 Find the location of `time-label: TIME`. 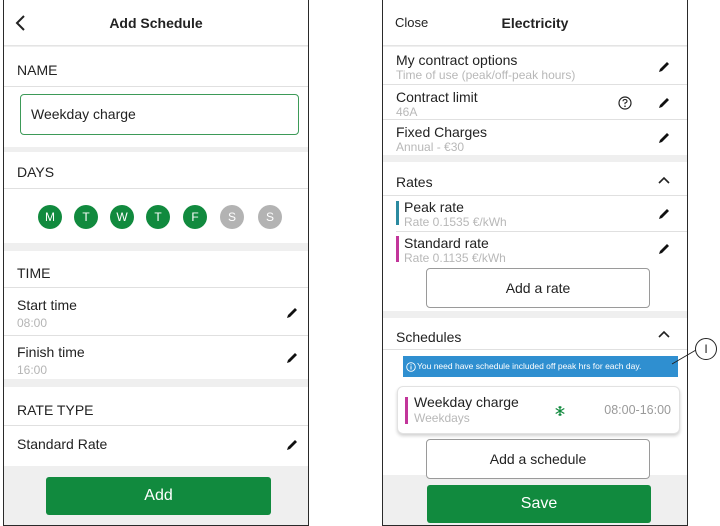

time-label: TIME is located at coordinates (34, 273).